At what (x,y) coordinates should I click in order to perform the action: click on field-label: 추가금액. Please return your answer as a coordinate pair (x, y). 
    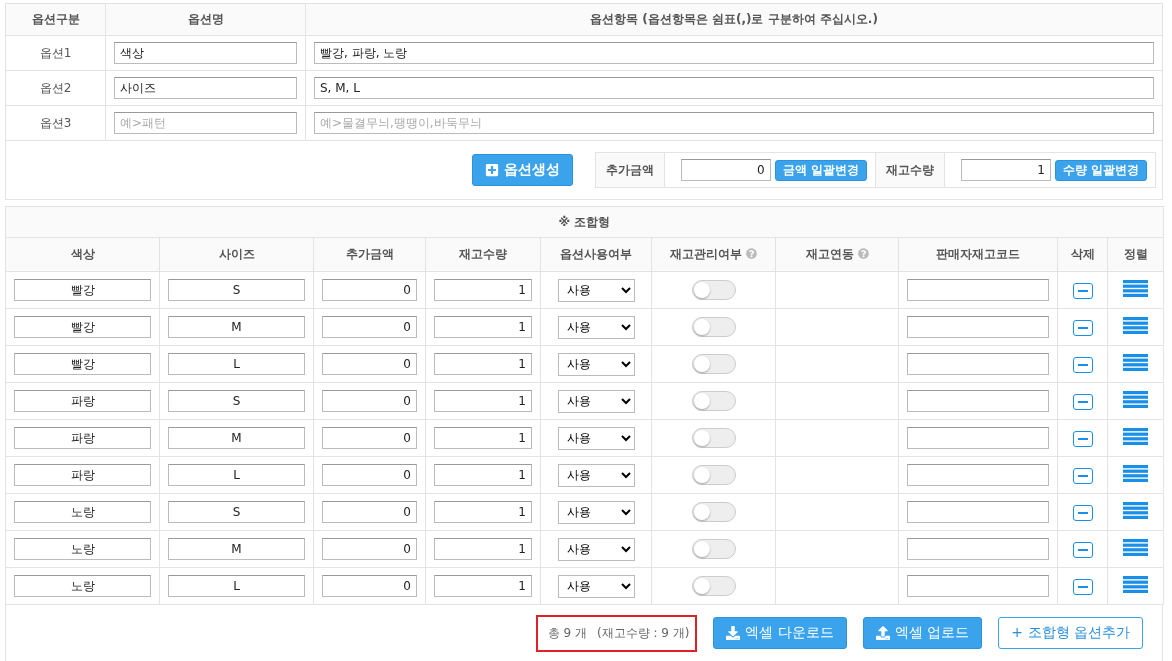
    Looking at the image, I should click on (630, 170).